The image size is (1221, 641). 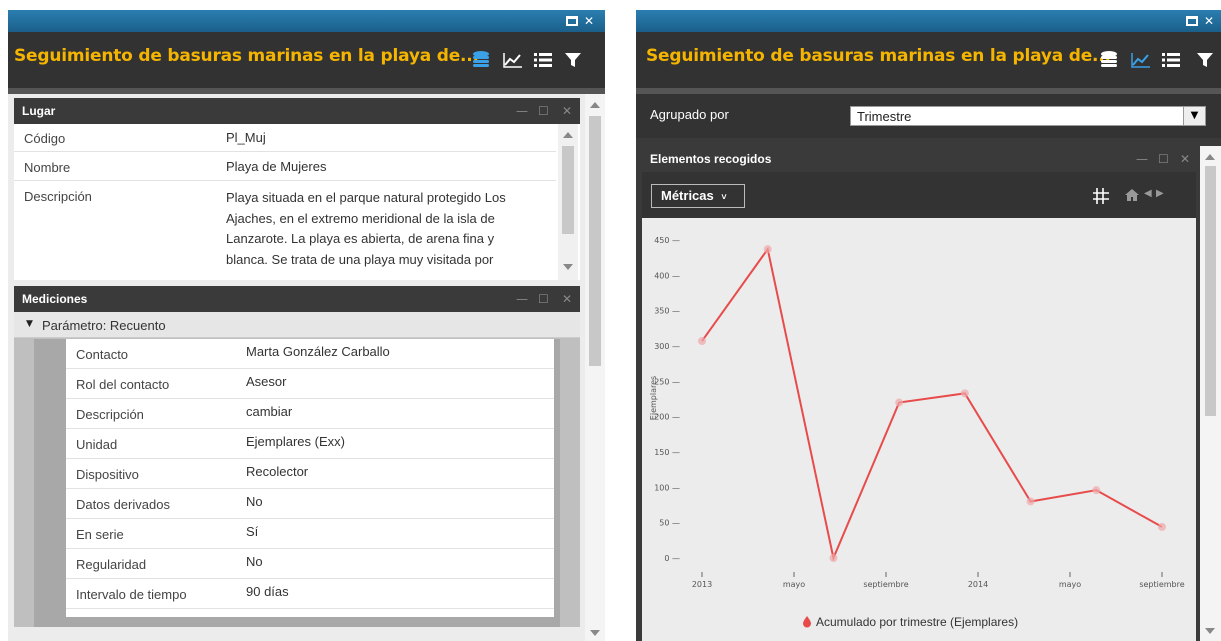 I want to click on chevron-left-icon: ◀, so click(x=1148, y=193).